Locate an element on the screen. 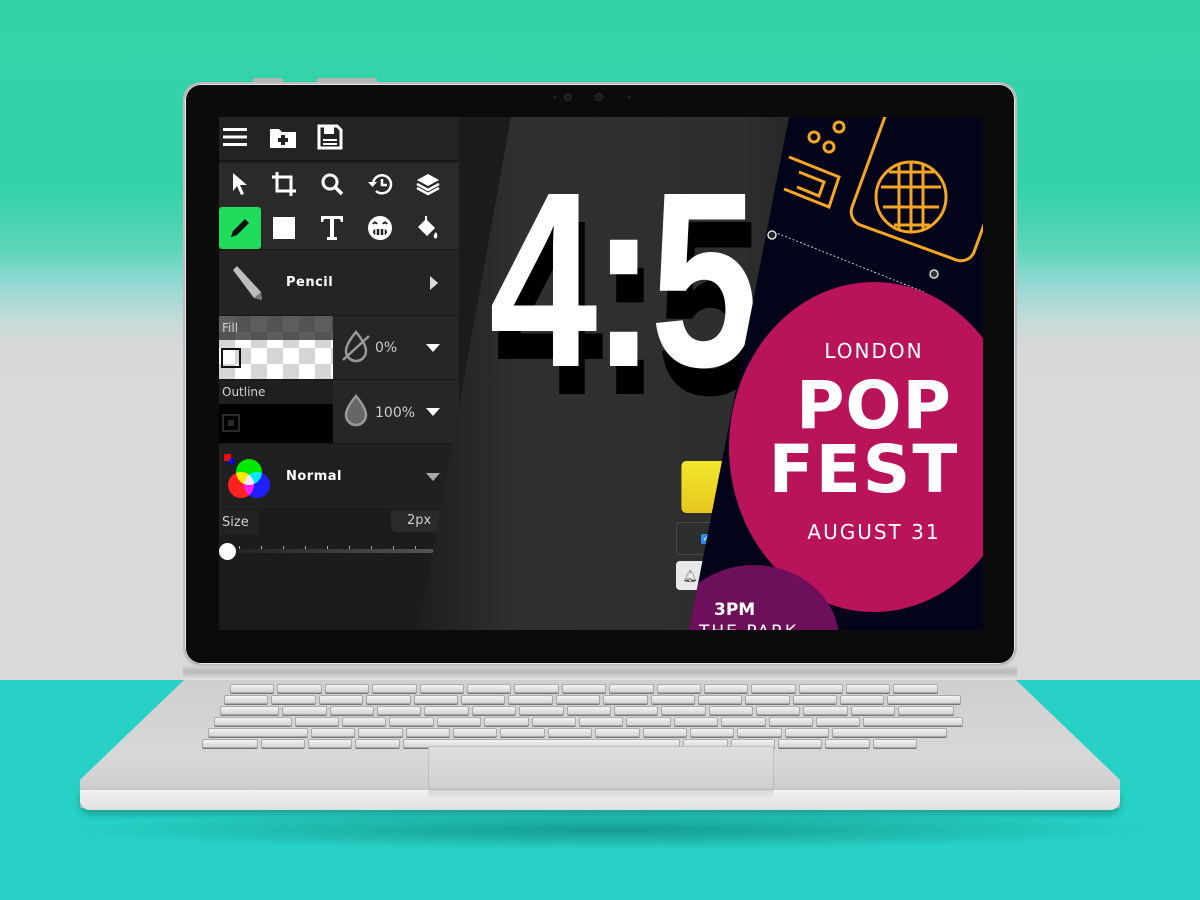  tool-text is located at coordinates (332, 228).